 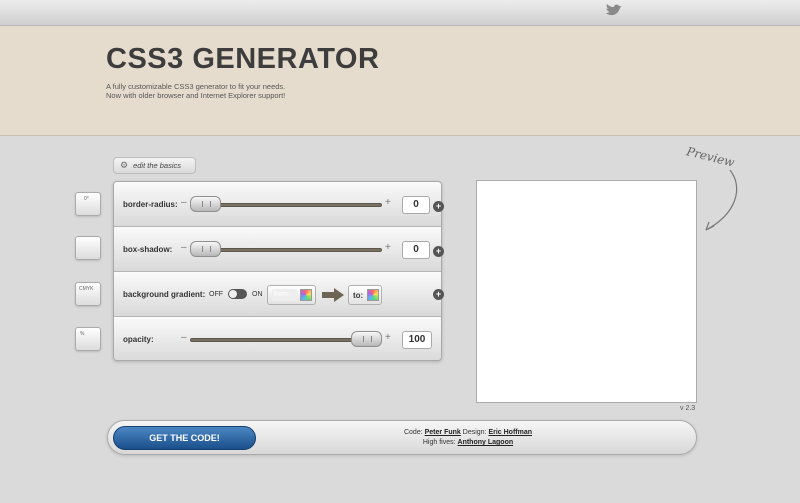 What do you see at coordinates (157, 165) in the screenshot?
I see `edit-basics-label: edit the basics` at bounding box center [157, 165].